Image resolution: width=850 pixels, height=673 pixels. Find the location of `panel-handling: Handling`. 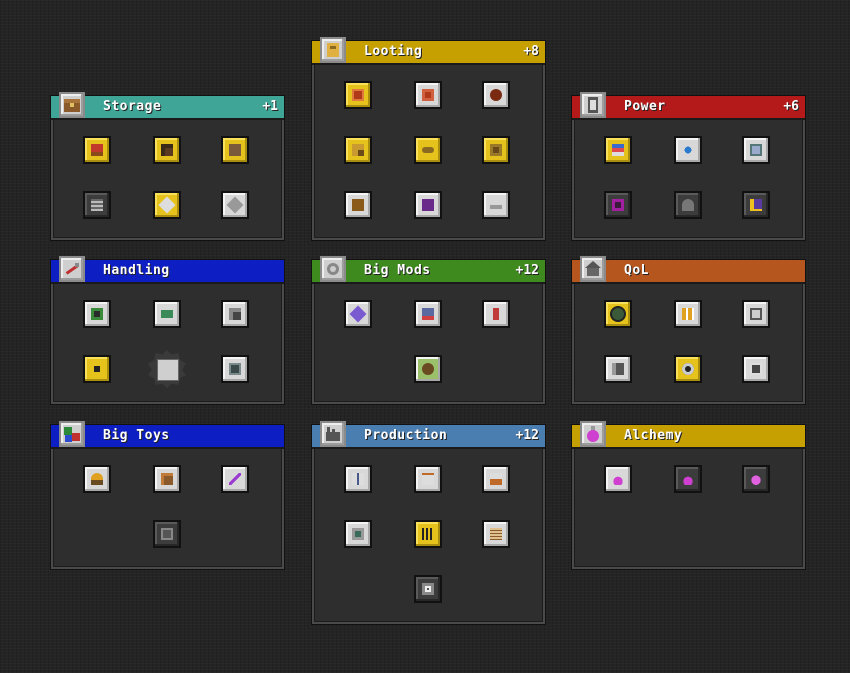

panel-handling: Handling is located at coordinates (167, 330).